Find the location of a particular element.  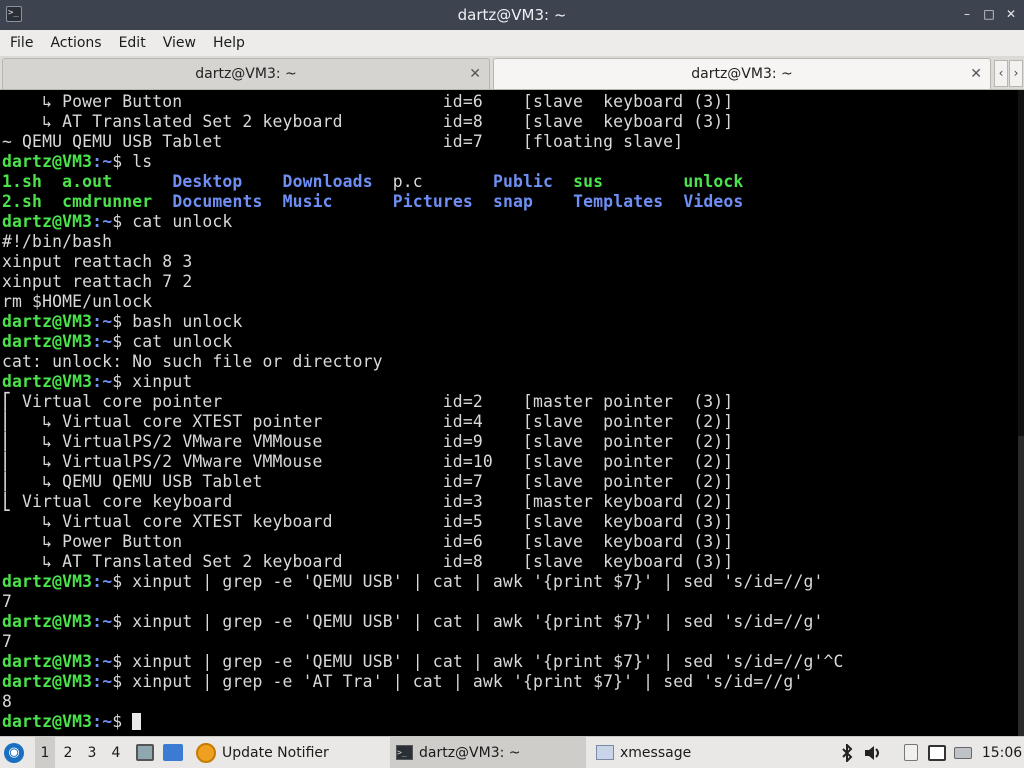

tab-scroll-left-icon: ‹ is located at coordinates (1001, 73).